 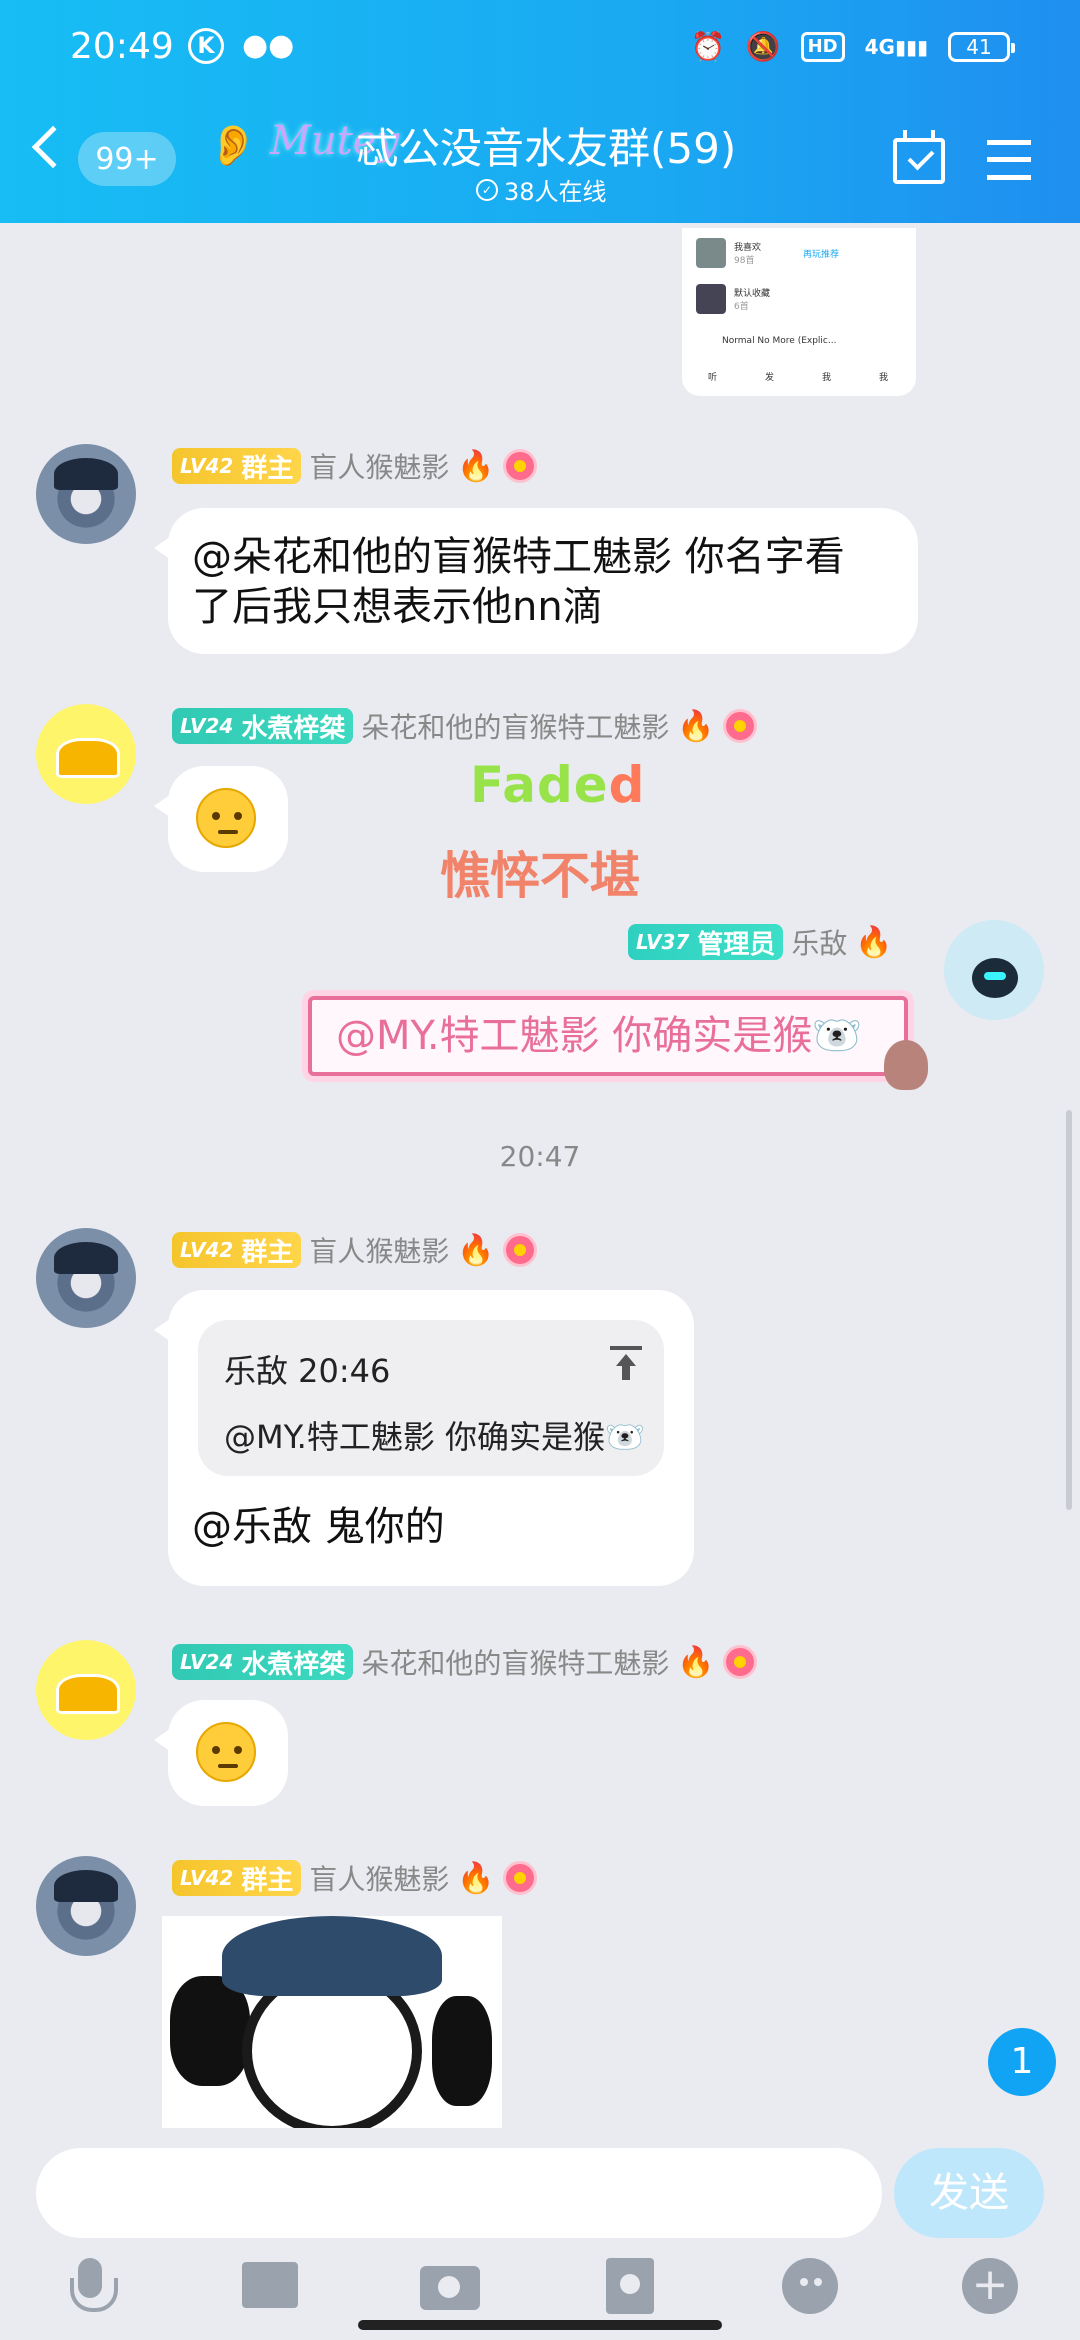 What do you see at coordinates (450, 2286) in the screenshot?
I see `camera-icon` at bounding box center [450, 2286].